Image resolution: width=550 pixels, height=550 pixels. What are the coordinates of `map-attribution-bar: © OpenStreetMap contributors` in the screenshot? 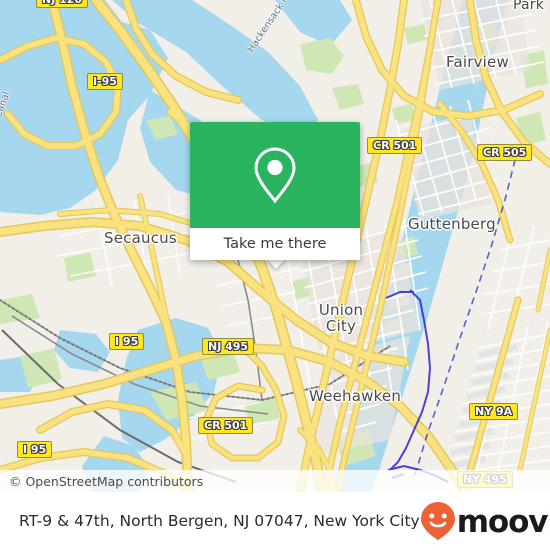 It's located at (275, 481).